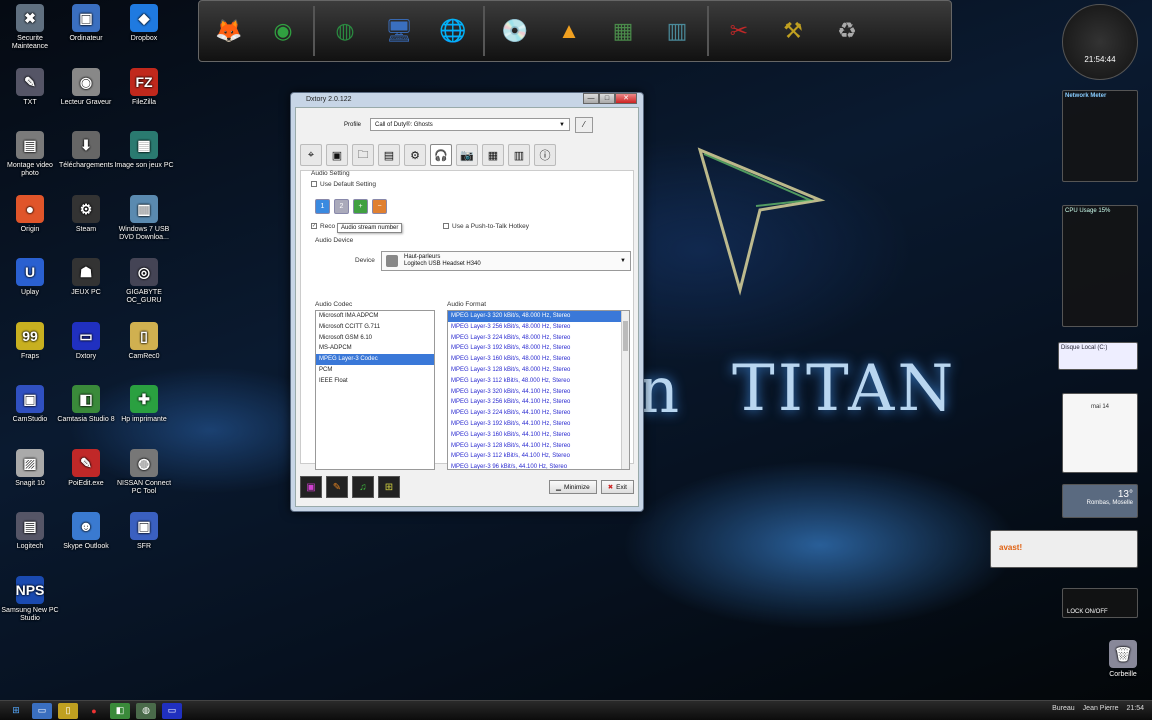  Describe the element at coordinates (144, 150) in the screenshot. I see `desktop-shortcut: ▦ Image son jeux PC` at that location.